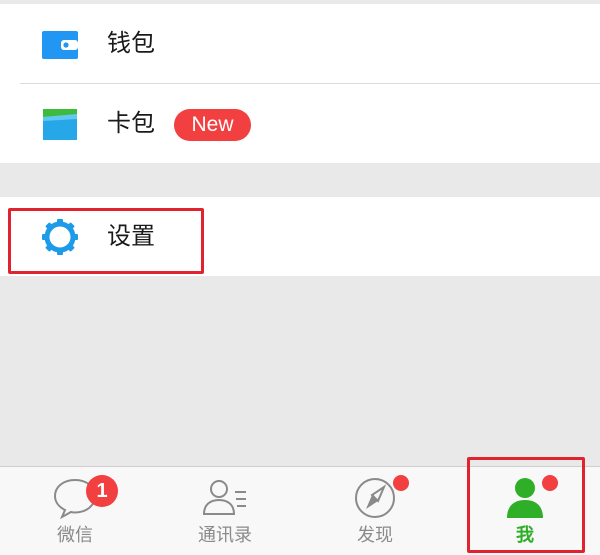  Describe the element at coordinates (212, 125) in the screenshot. I see `new-badge: New` at that location.